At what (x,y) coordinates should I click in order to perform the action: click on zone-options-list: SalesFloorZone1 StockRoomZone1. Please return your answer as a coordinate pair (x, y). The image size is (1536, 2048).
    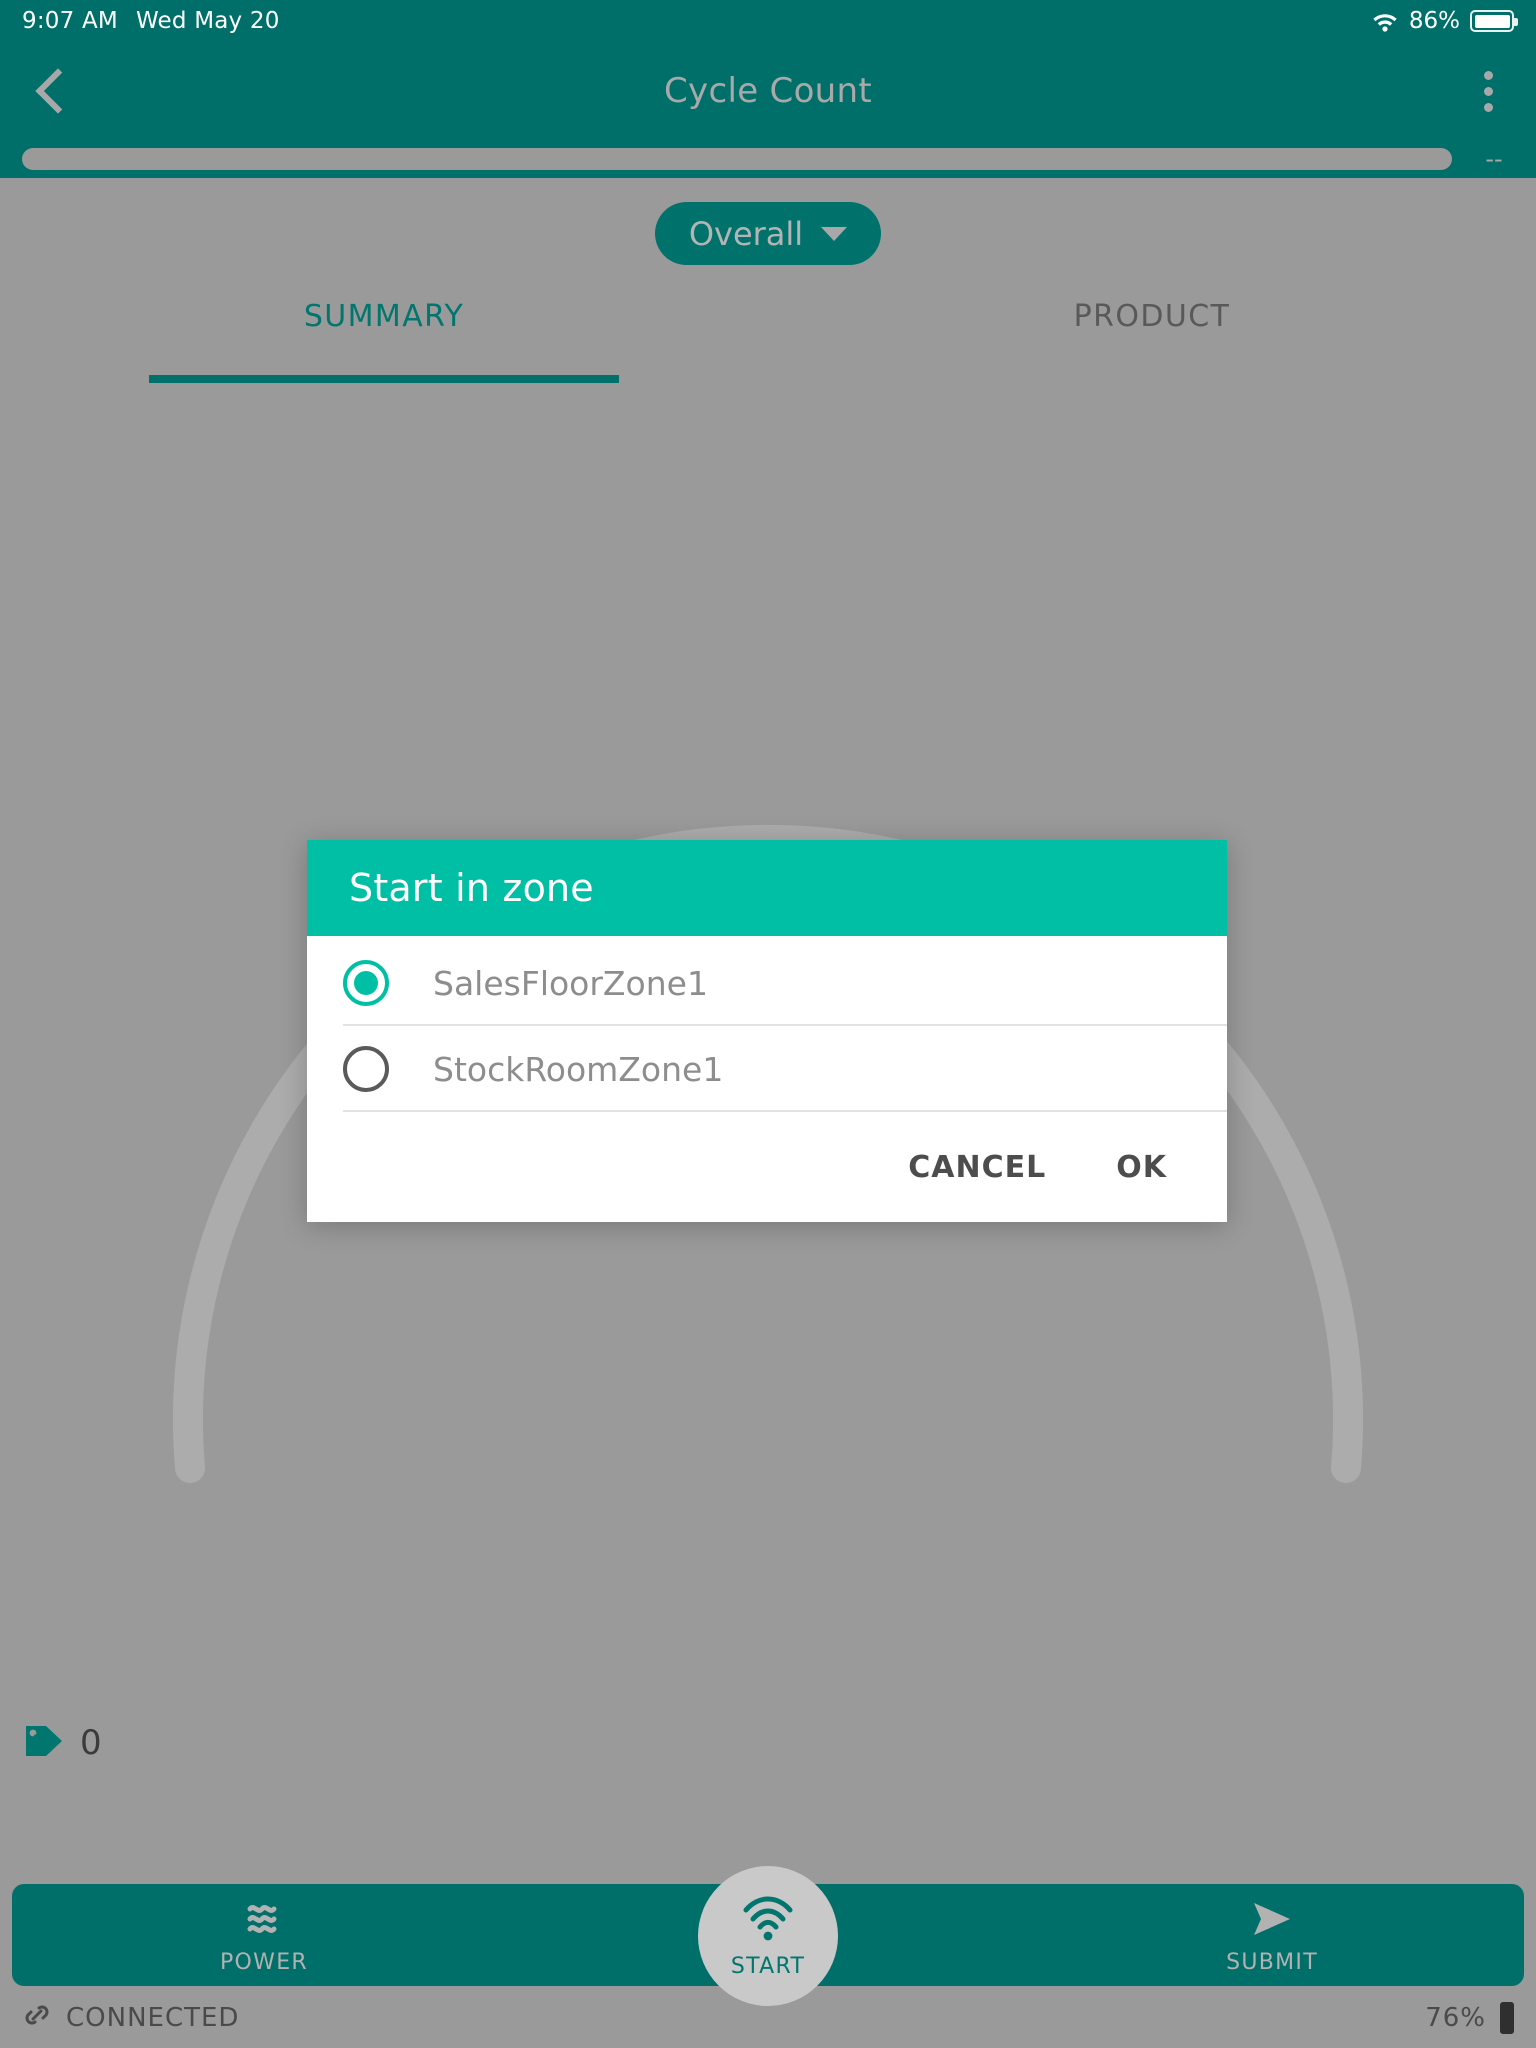
    Looking at the image, I should click on (767, 1024).